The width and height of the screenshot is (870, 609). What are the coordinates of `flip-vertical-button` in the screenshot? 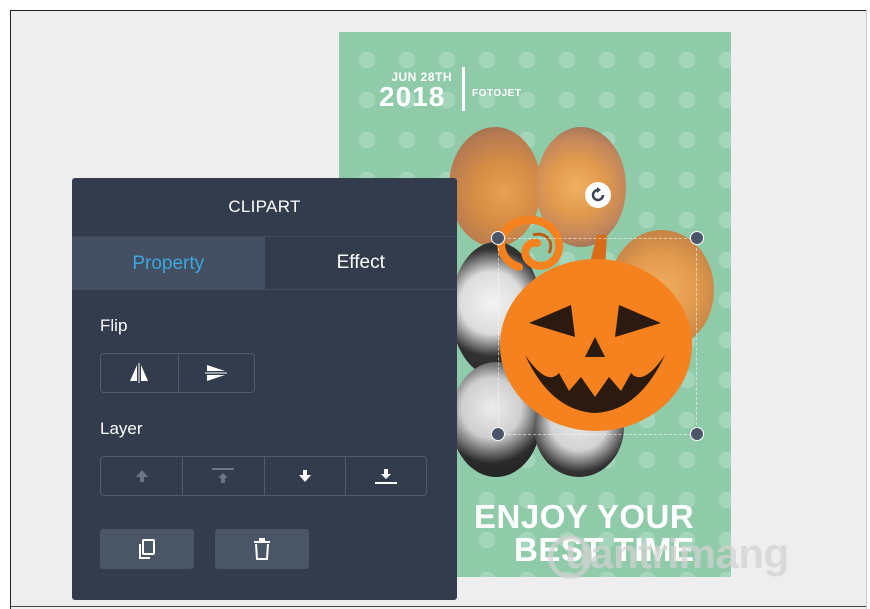 It's located at (216, 373).